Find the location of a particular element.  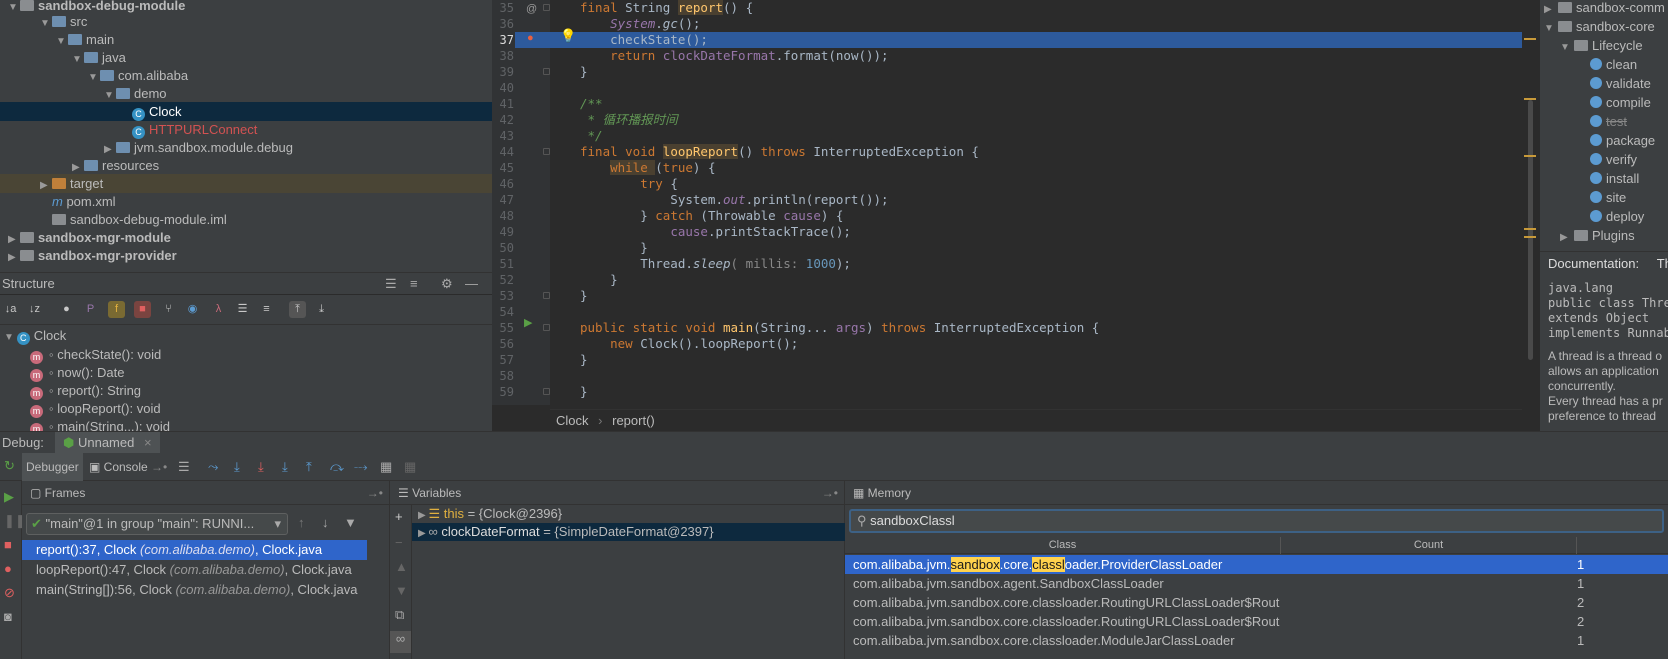

project-tree-item: ▶ jvm.sandbox.module.debug is located at coordinates (246, 147).